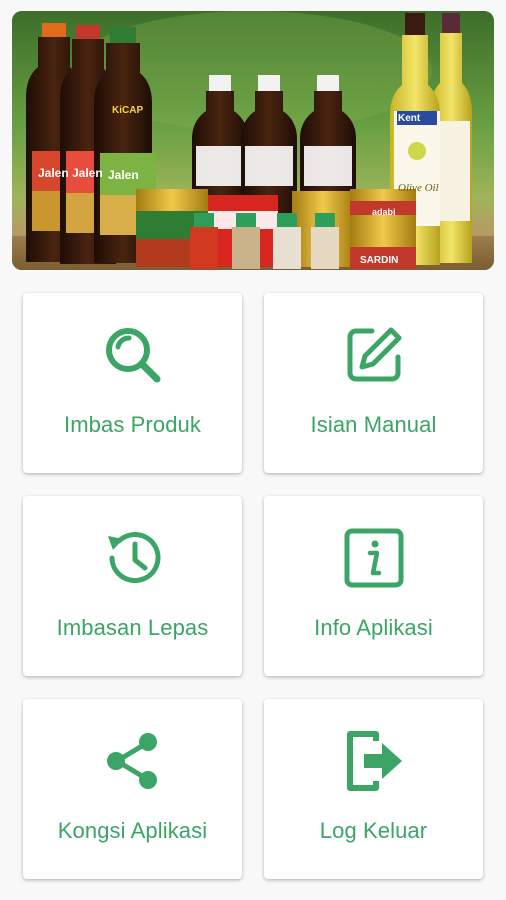 The image size is (506, 900). I want to click on imbasan-lepas-label: Imbasan Lepas, so click(132, 627).